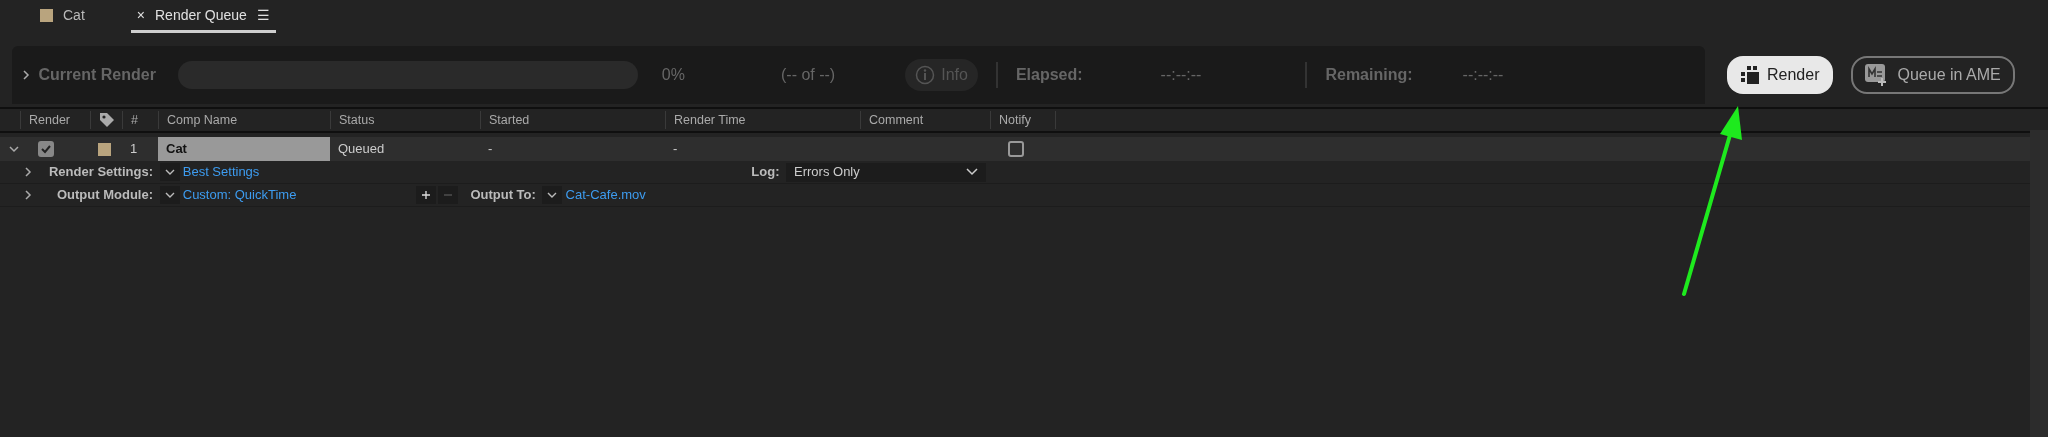 This screenshot has width=2048, height=437. What do you see at coordinates (104, 195) in the screenshot?
I see `setting-label: Output Module:` at bounding box center [104, 195].